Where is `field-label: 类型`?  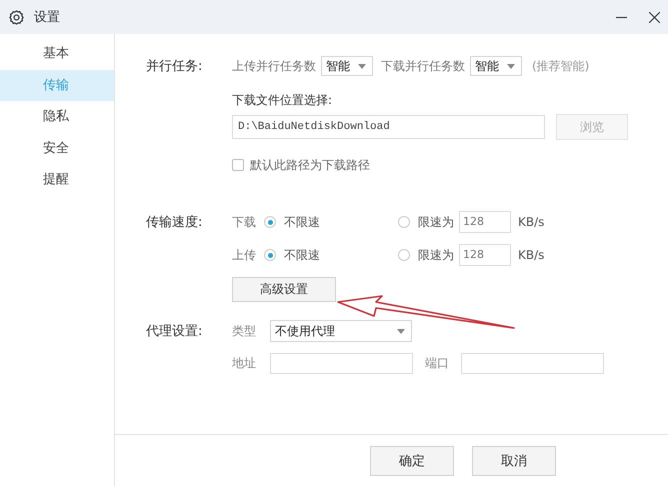
field-label: 类型 is located at coordinates (244, 331).